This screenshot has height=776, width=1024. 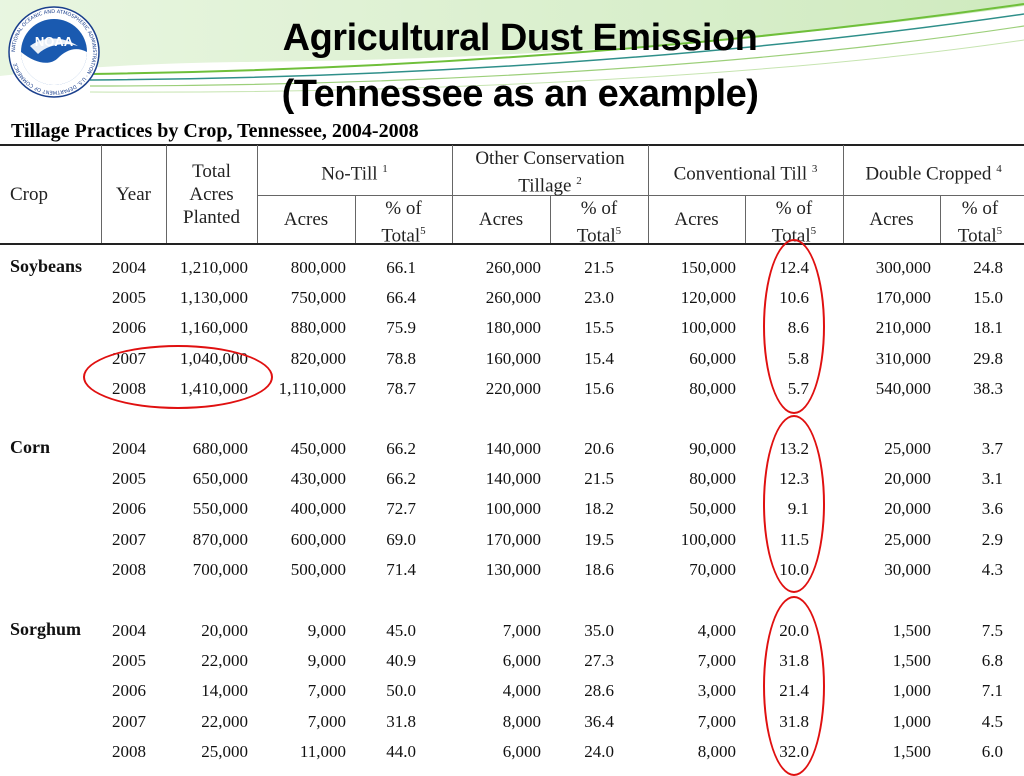 What do you see at coordinates (992, 479) in the screenshot?
I see `table-cell: 3.1` at bounding box center [992, 479].